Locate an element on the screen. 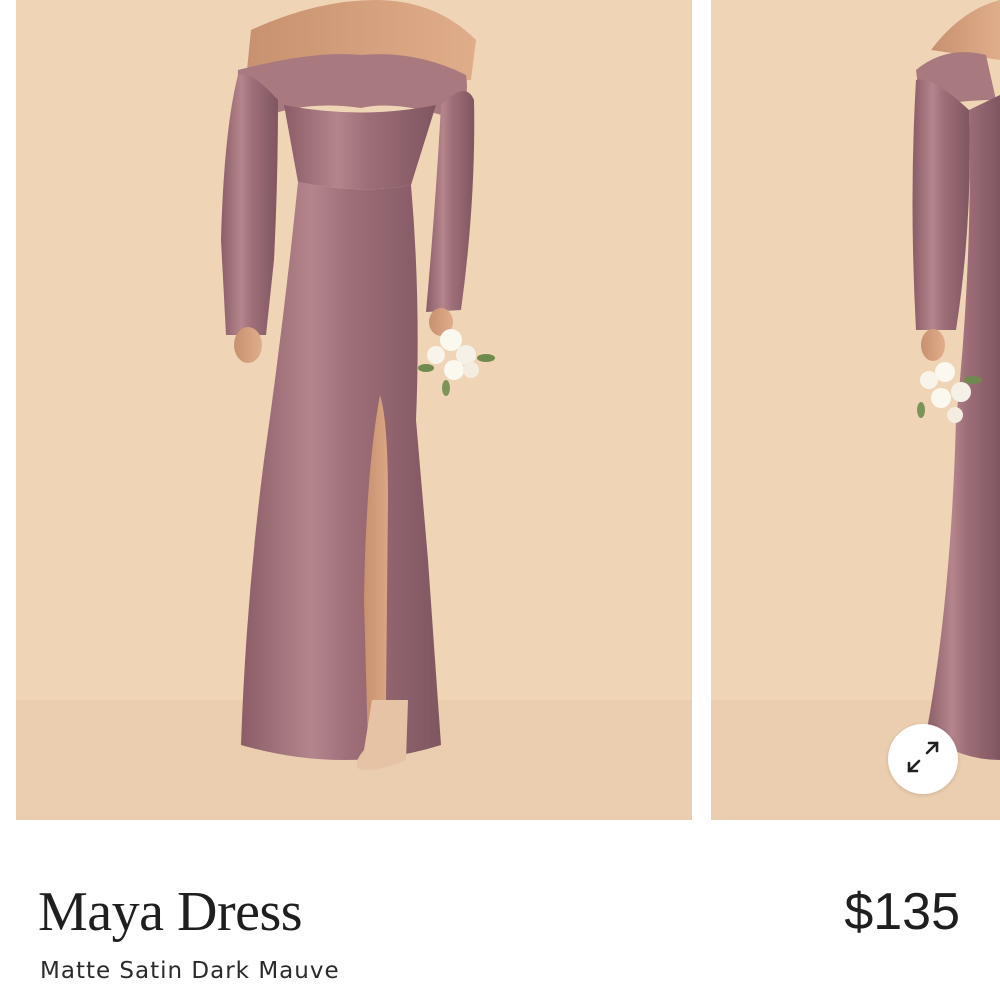 Image resolution: width=1000 pixels, height=1000 pixels. product-price: $135 is located at coordinates (902, 912).